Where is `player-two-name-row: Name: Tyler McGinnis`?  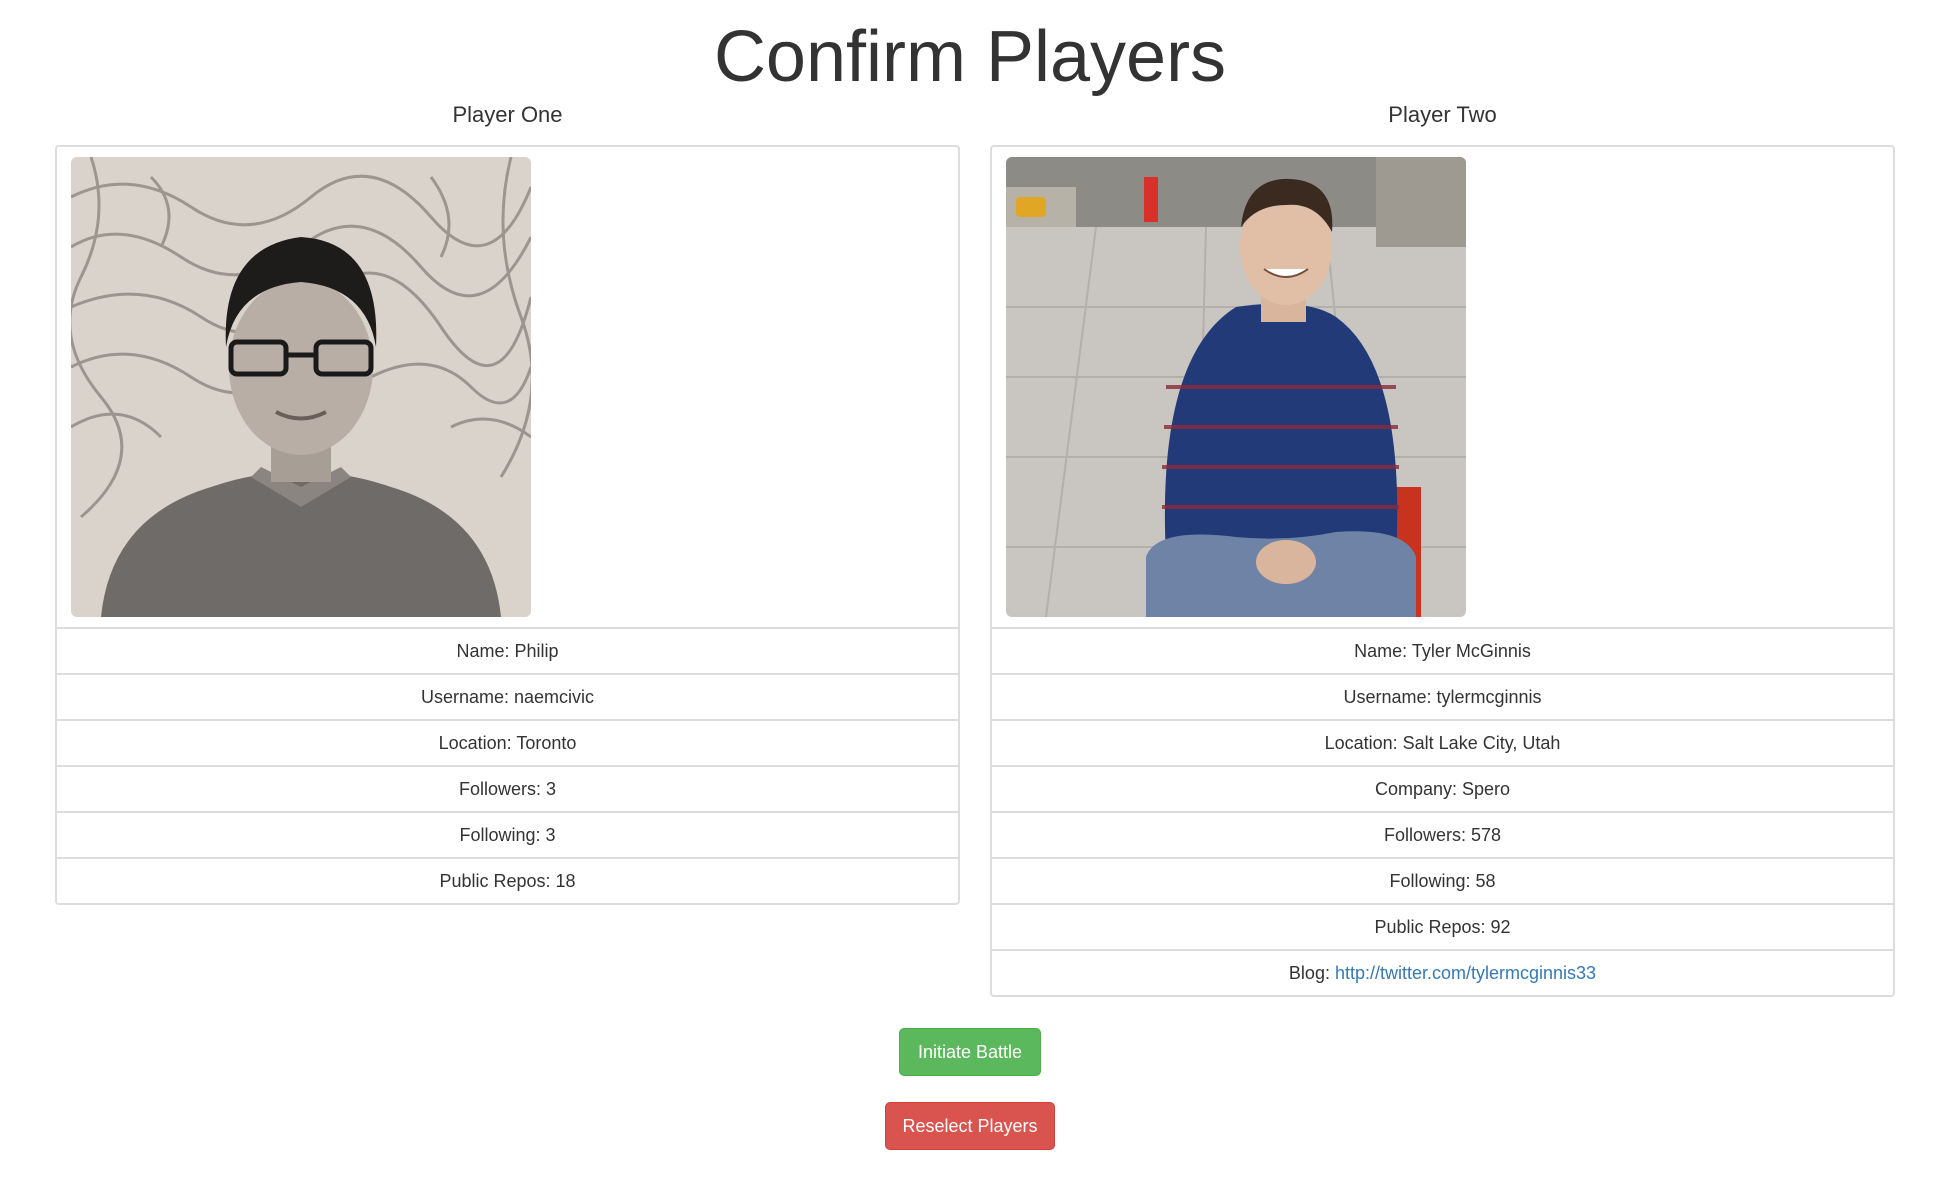
player-two-name-row: Name: Tyler McGinnis is located at coordinates (1442, 651).